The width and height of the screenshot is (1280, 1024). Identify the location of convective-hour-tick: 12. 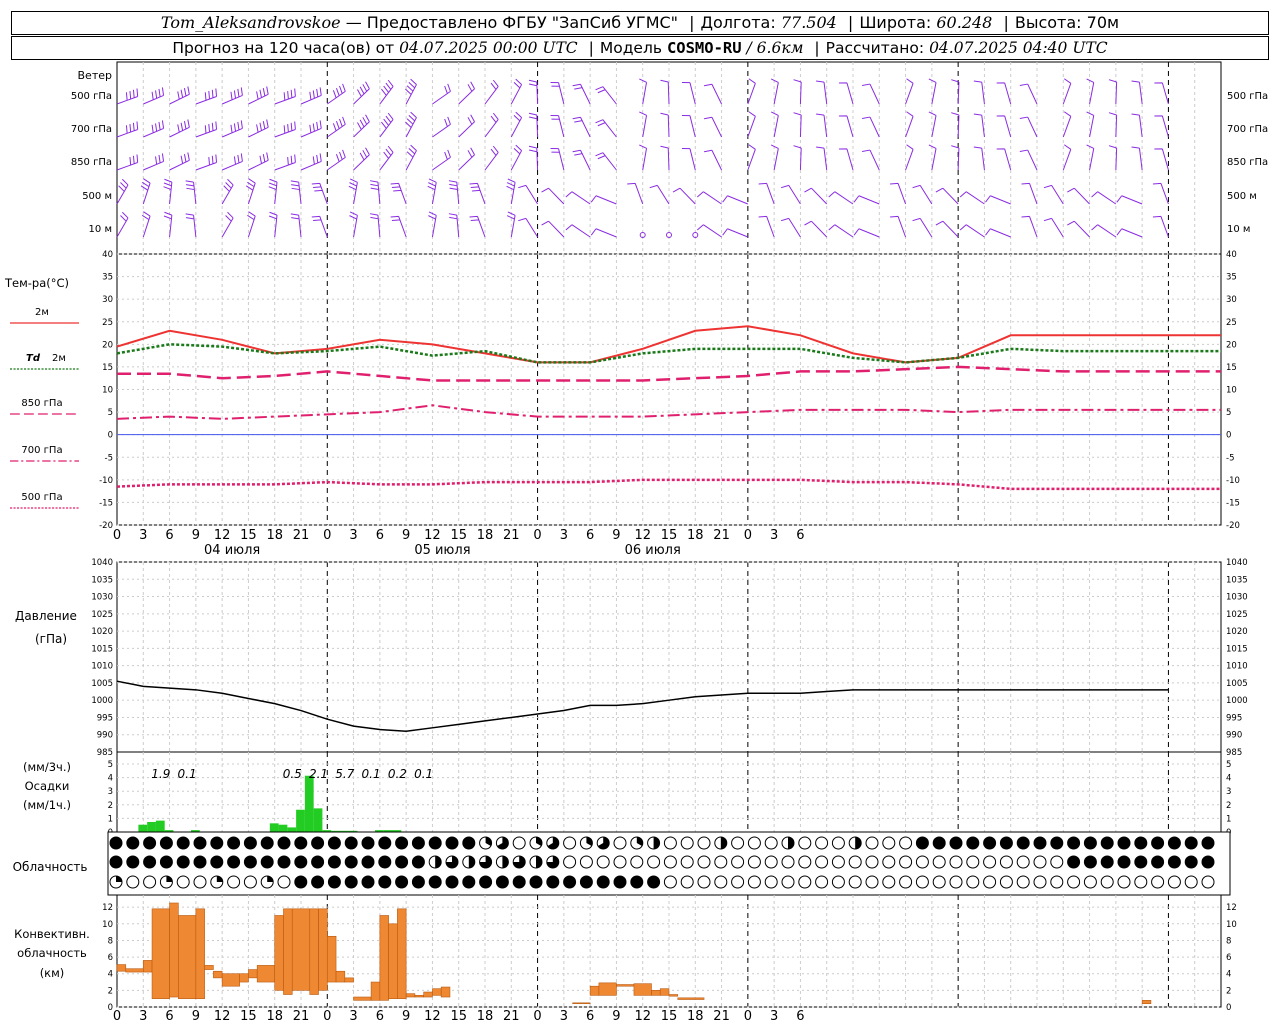
(222, 1016).